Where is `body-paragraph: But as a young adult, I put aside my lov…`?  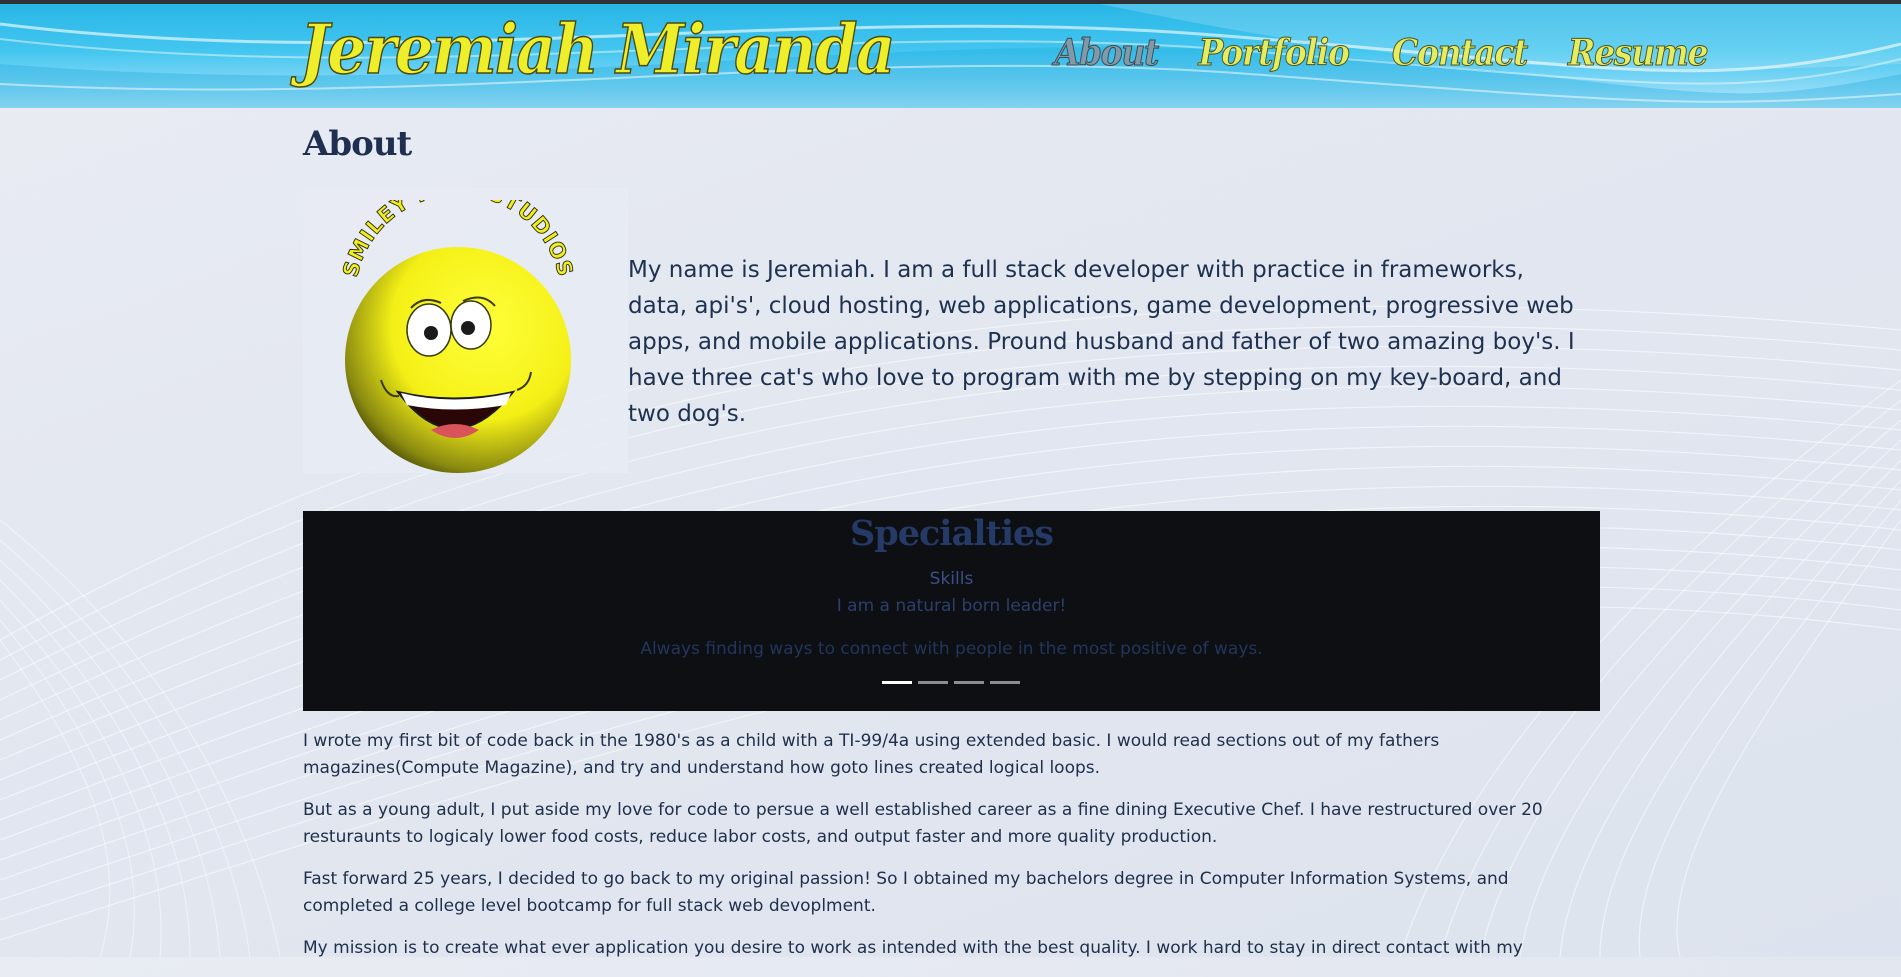
body-paragraph: But as a young adult, I put aside my lov… is located at coordinates (923, 823).